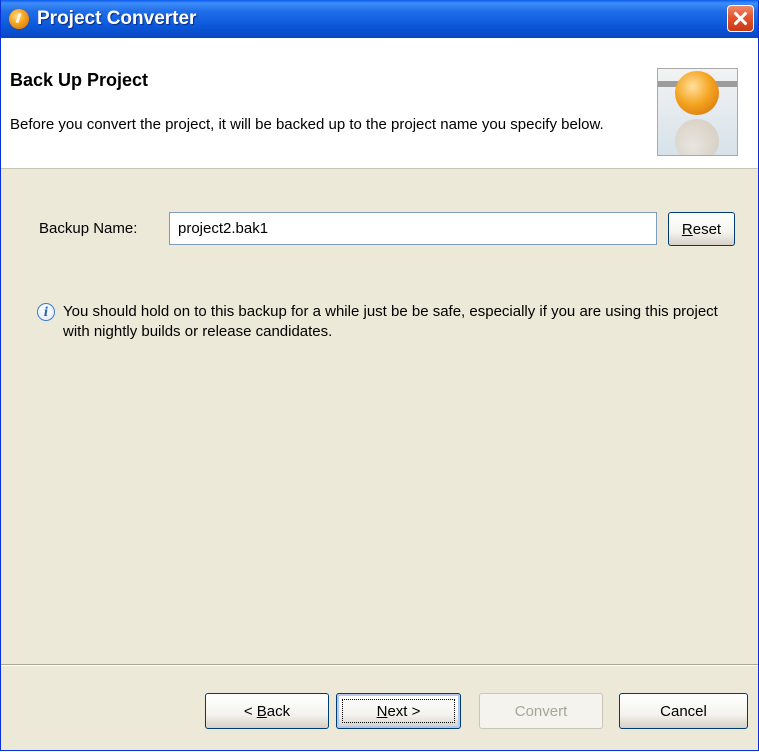 Image resolution: width=759 pixels, height=752 pixels. I want to click on backup-name-label: Backup Name:, so click(88, 228).